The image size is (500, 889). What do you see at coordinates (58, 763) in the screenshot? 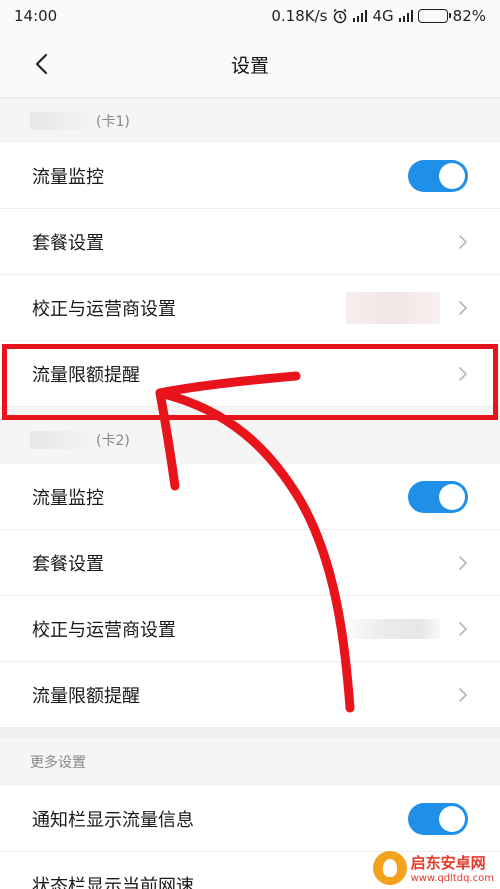
I see `more-label: 更多设置` at bounding box center [58, 763].